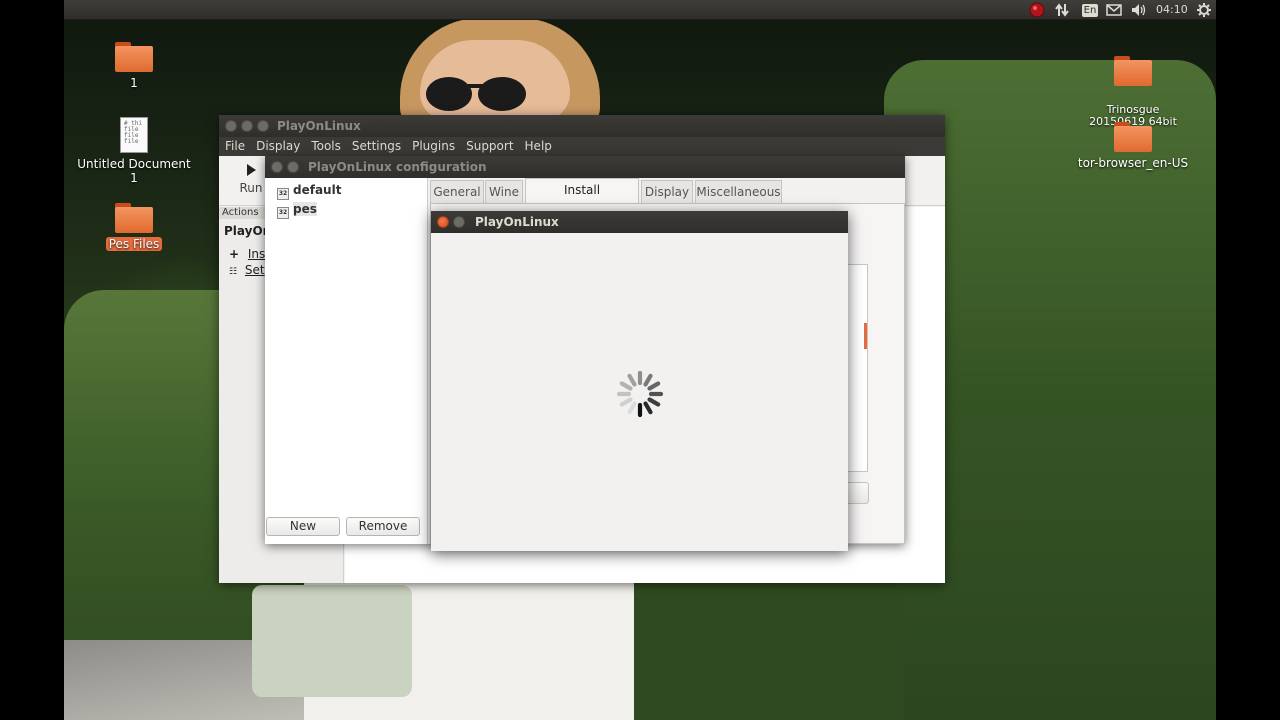  Describe the element at coordinates (251, 170) in the screenshot. I see `play-icon` at that location.